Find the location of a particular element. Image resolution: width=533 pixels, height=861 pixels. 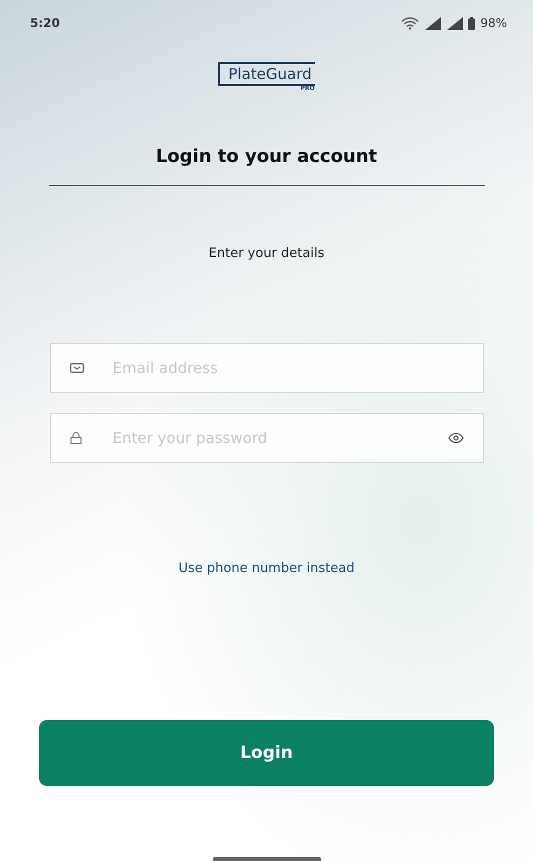

eye-icon is located at coordinates (456, 438).